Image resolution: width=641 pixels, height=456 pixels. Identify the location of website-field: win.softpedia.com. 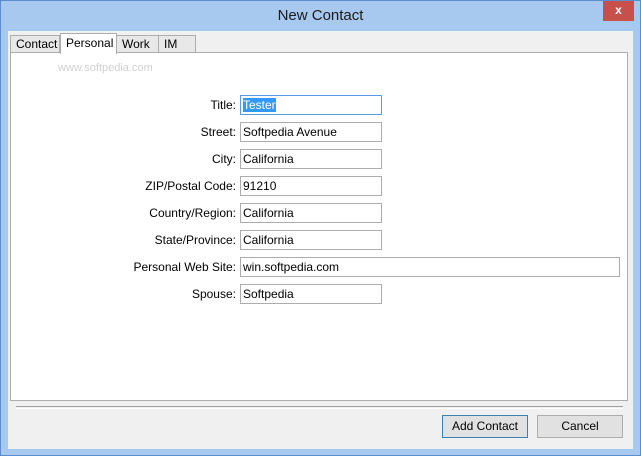
(430, 267).